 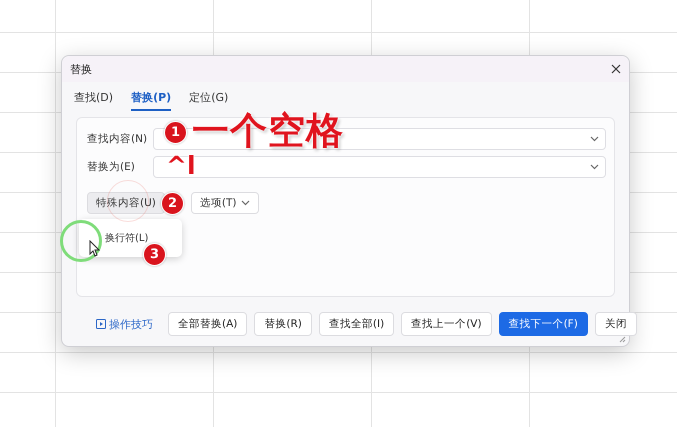 I want to click on options-button: 选项(T), so click(x=224, y=203).